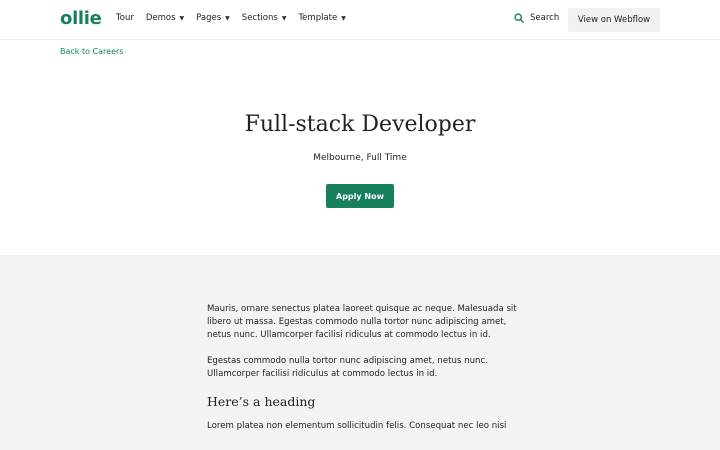  I want to click on nav-item-template: Template ▼, so click(321, 18).